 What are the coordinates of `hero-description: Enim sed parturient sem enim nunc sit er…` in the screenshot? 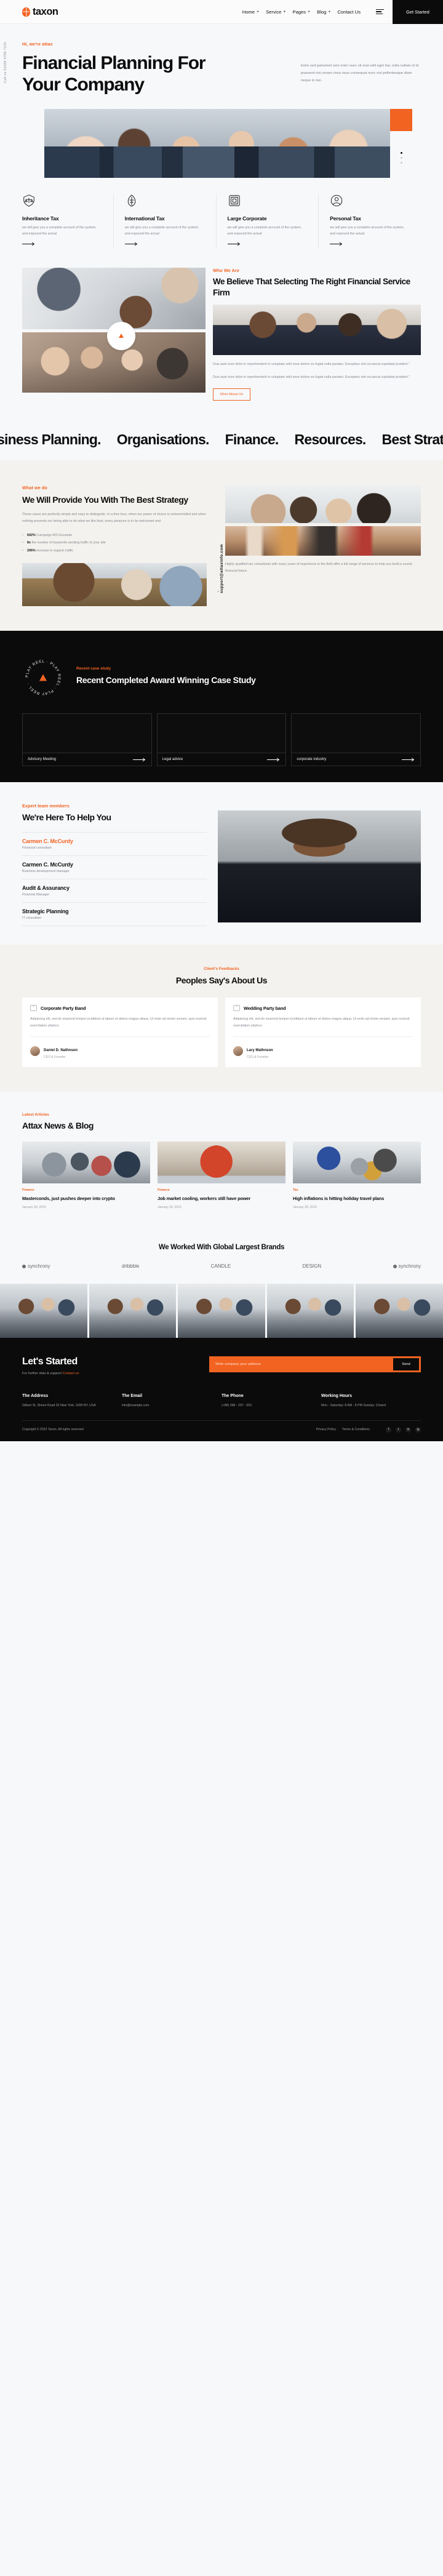 It's located at (360, 73).